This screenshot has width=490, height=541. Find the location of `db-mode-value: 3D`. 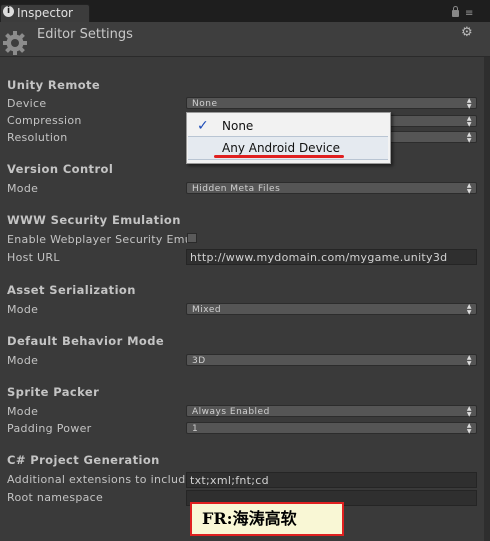

db-mode-value: 3D is located at coordinates (199, 361).